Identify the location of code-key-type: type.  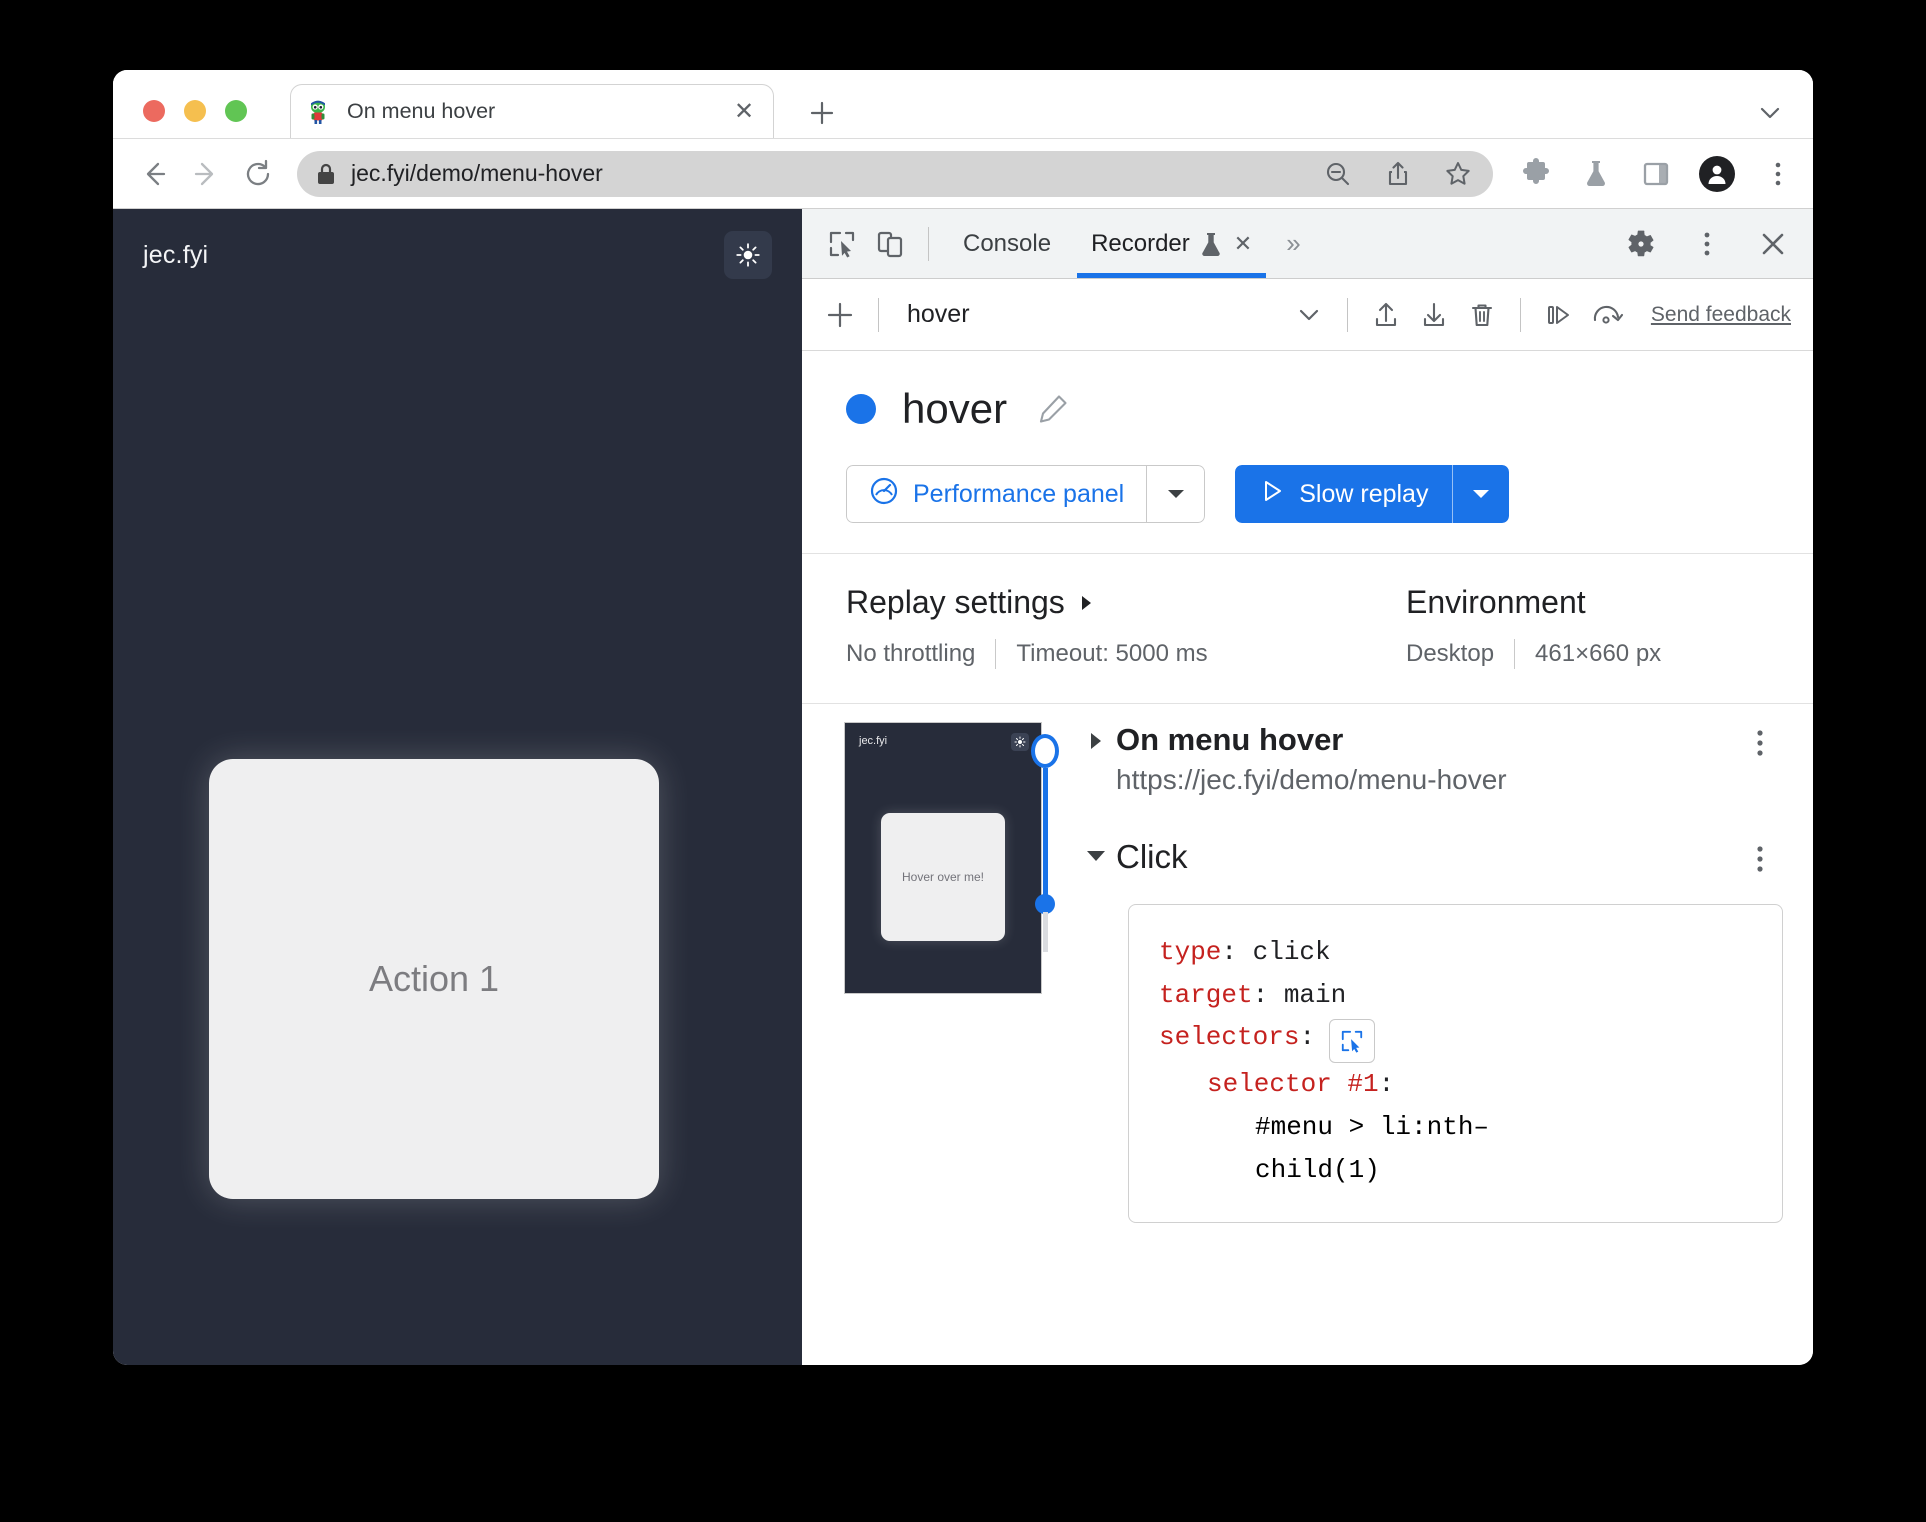
(1190, 951).